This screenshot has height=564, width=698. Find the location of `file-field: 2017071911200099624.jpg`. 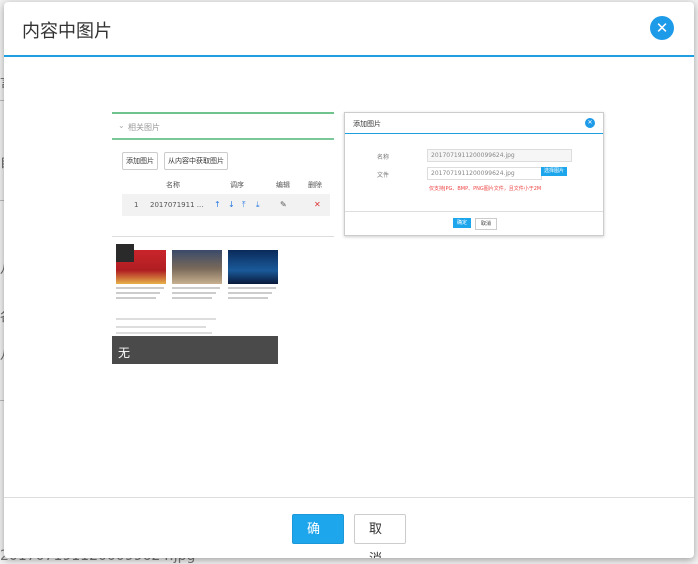

file-field: 2017071911200099624.jpg is located at coordinates (484, 173).